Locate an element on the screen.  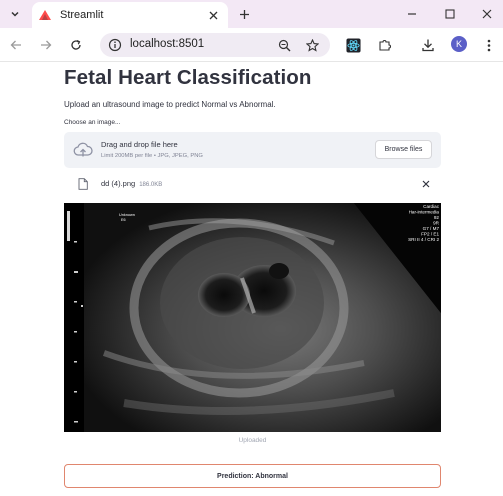
uploaded-file-row: dd (4).png 186.0KB is located at coordinates (252, 184).